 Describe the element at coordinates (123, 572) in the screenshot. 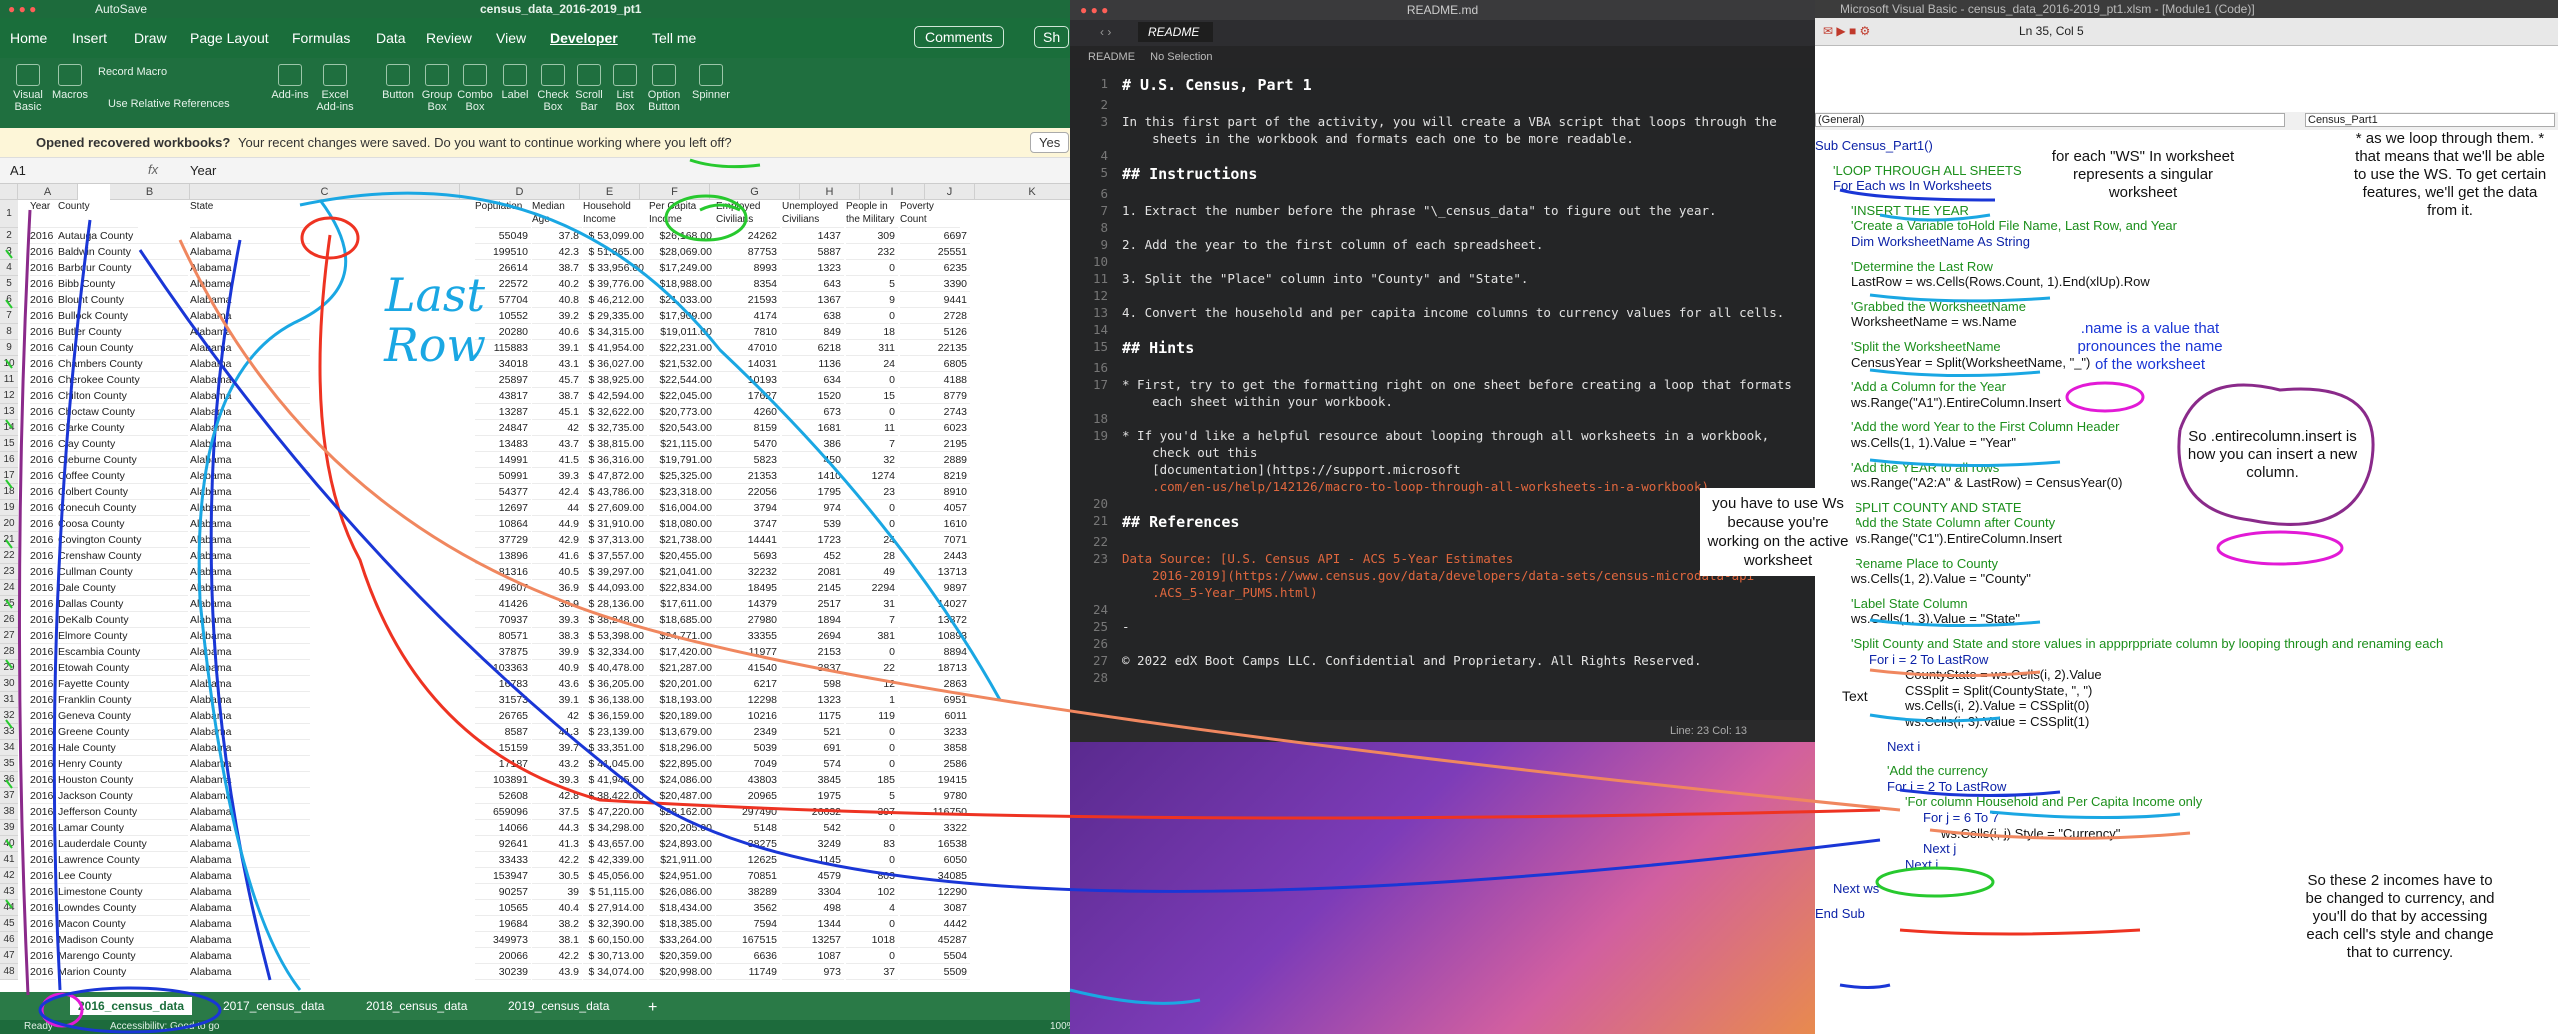

I see `table-cell: Cullman County` at that location.